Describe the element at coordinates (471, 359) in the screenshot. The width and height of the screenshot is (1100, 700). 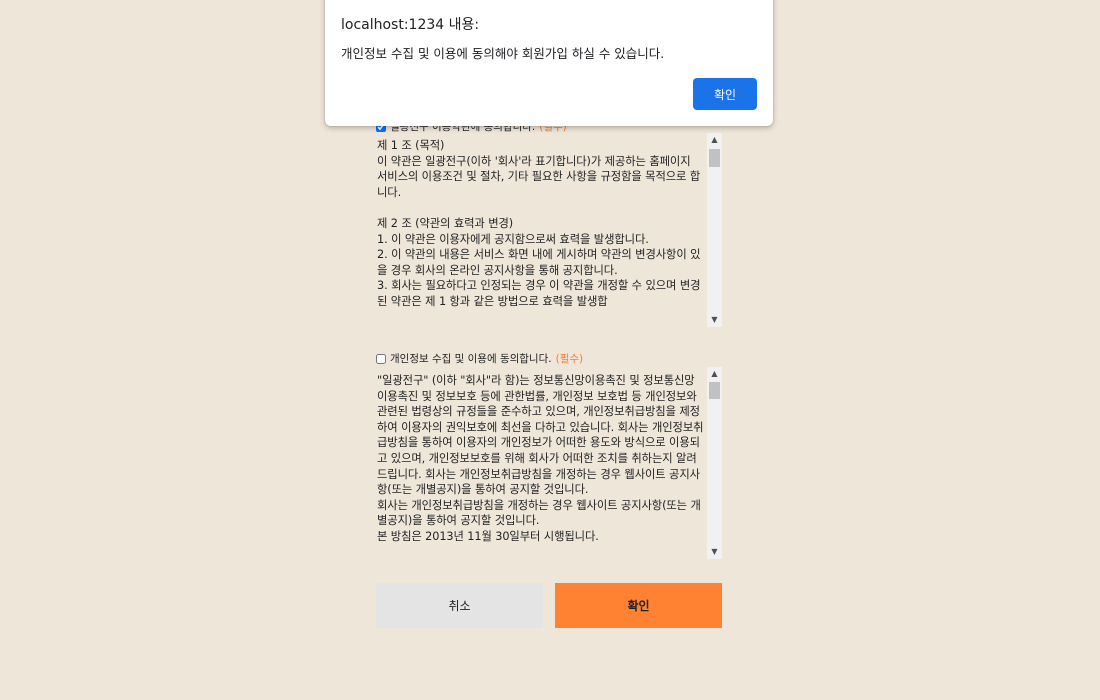
I see `privacy-consent-label: 개인정보 수집 및 이용에 동의합니다.` at that location.